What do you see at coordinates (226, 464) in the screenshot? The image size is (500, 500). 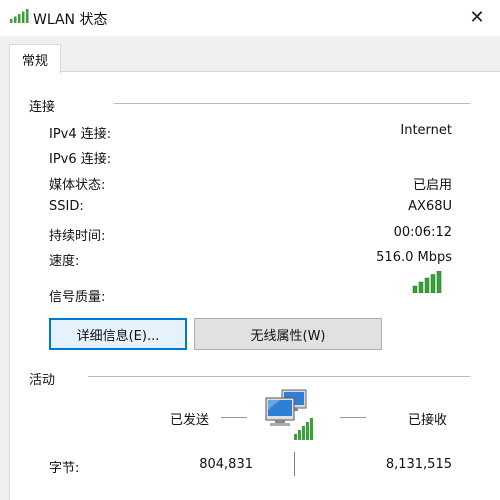 I see `bytes-sent-value: 804,831` at bounding box center [226, 464].